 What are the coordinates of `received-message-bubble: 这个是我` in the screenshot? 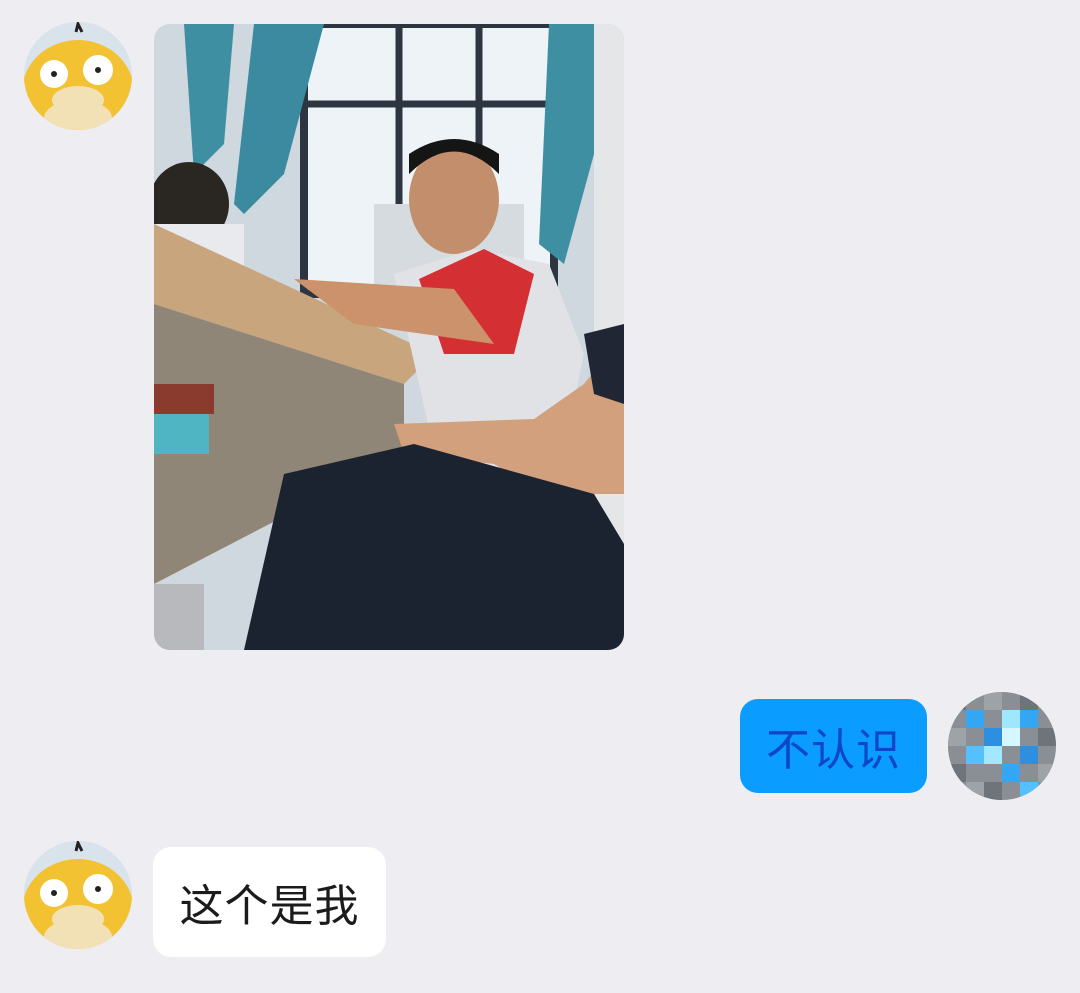 It's located at (269, 902).